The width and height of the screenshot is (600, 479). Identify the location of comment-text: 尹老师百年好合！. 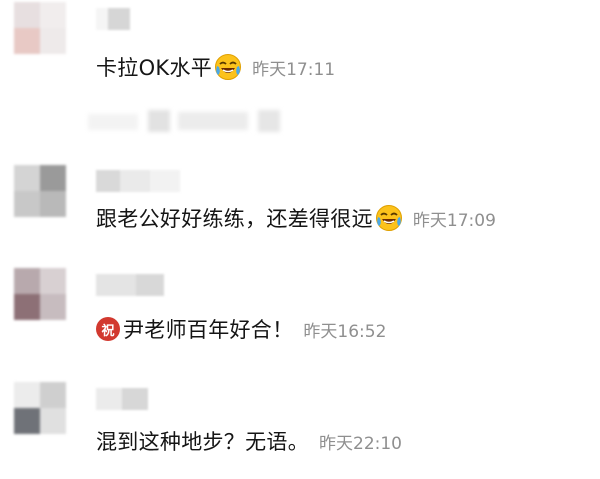
(208, 330).